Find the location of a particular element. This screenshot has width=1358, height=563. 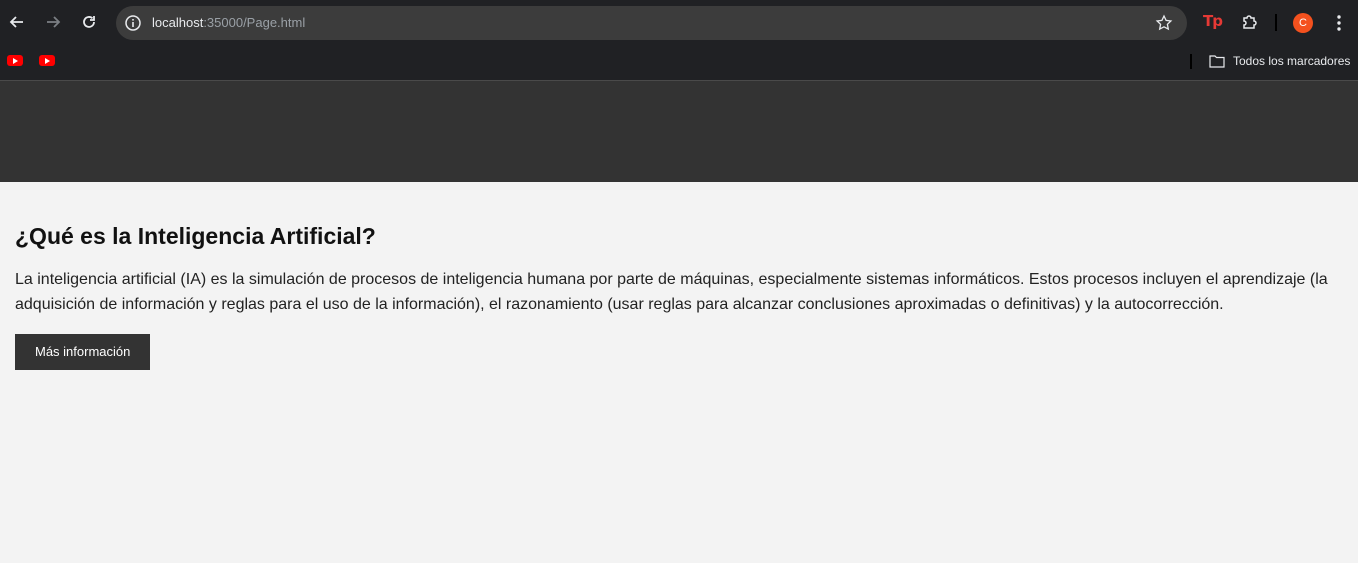

profile-avatar: C is located at coordinates (1303, 23).